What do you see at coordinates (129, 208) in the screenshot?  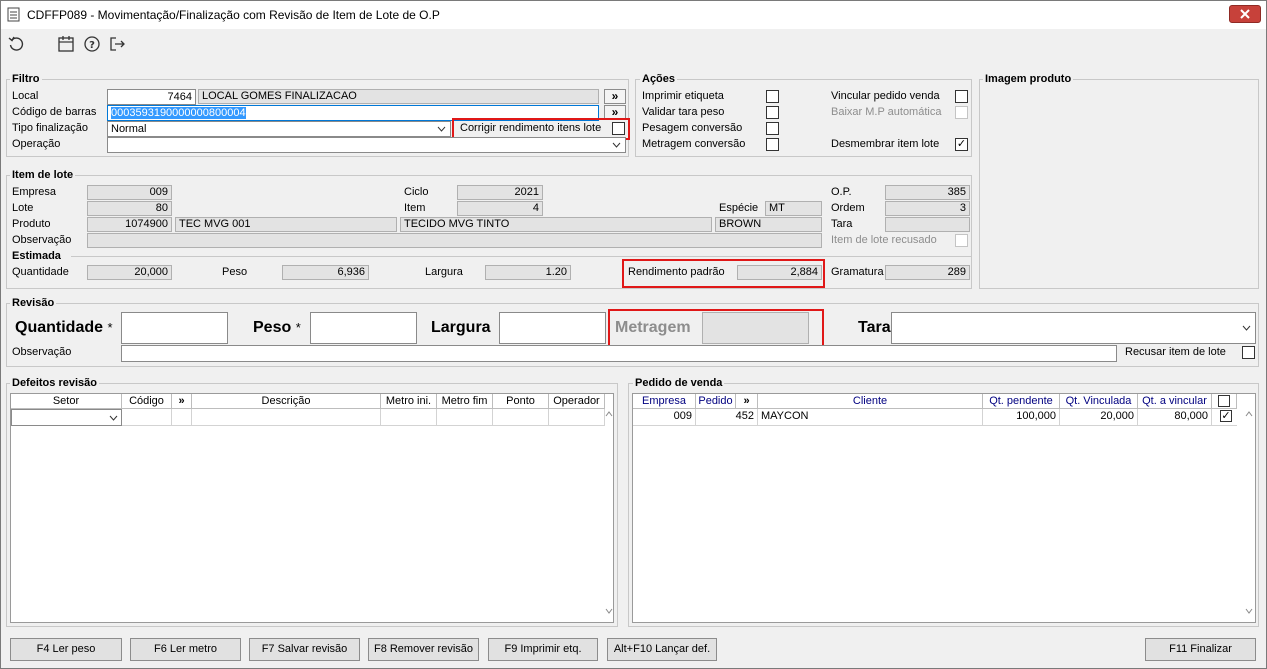 I see `lote-field: 80` at bounding box center [129, 208].